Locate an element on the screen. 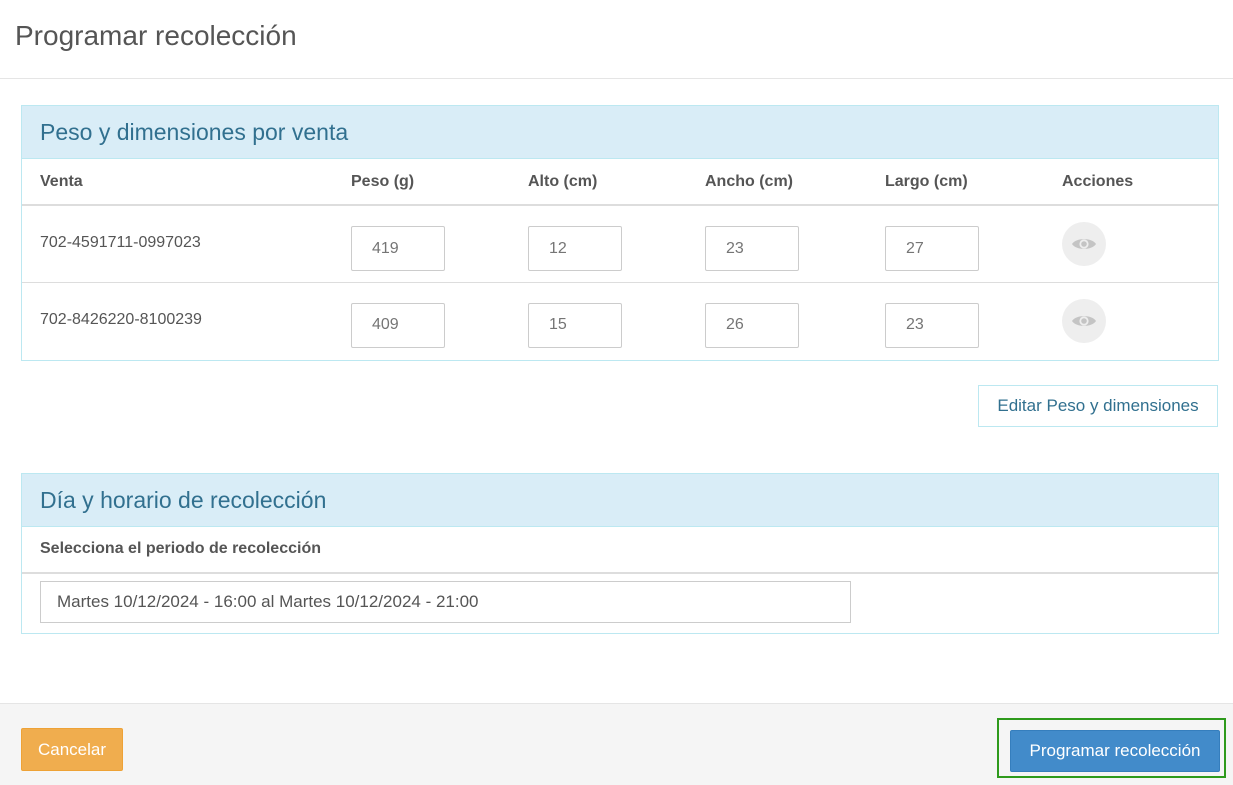  column-header-acciones: Acciones is located at coordinates (1140, 182).